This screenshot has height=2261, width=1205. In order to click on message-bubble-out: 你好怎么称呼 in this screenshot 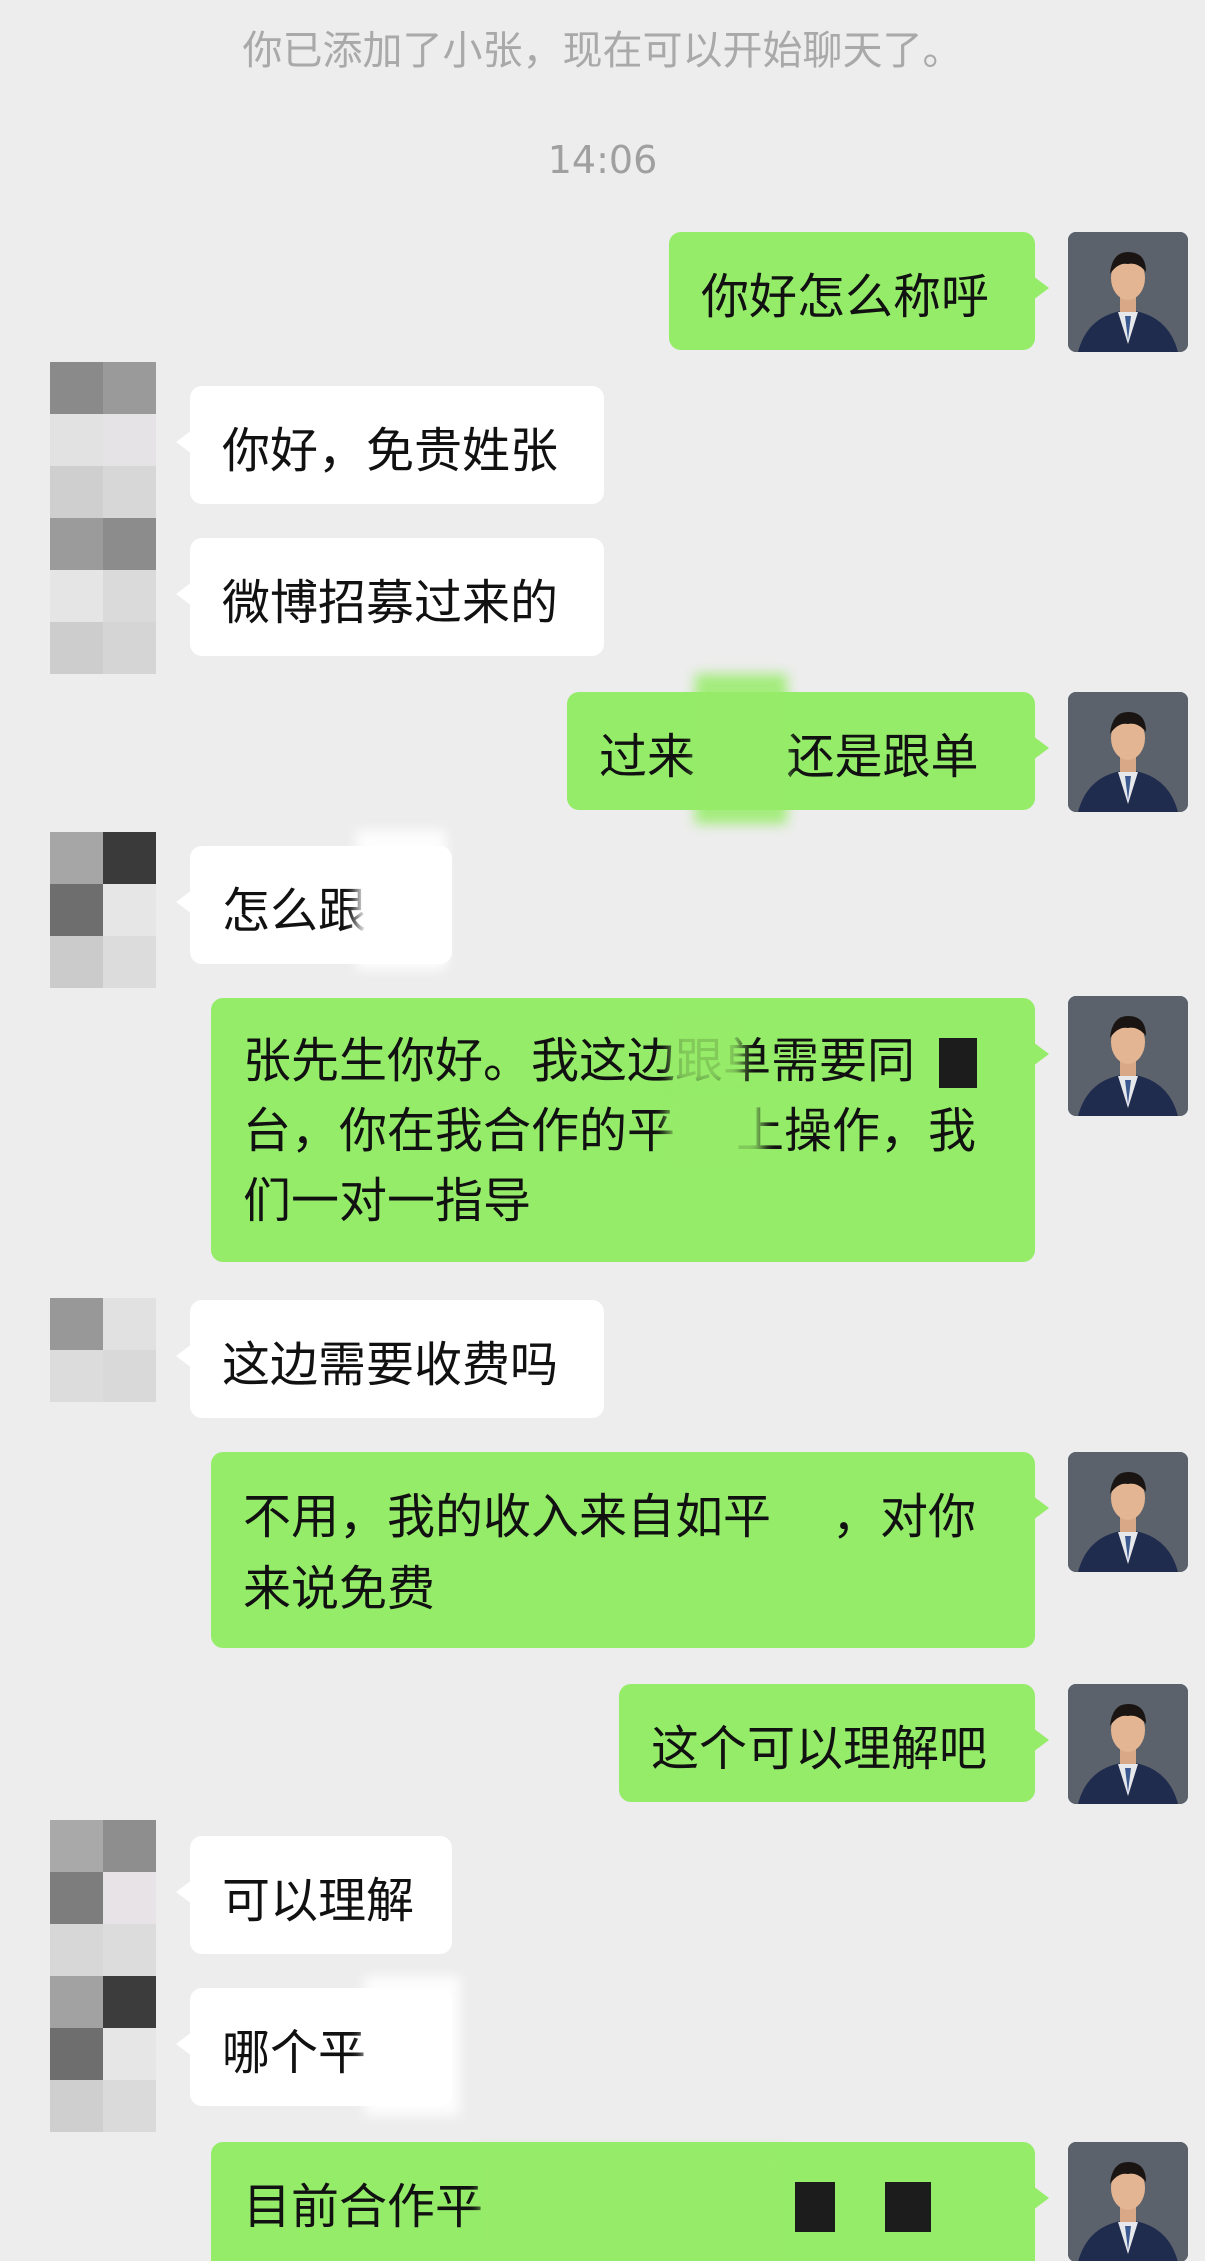, I will do `click(859, 291)`.